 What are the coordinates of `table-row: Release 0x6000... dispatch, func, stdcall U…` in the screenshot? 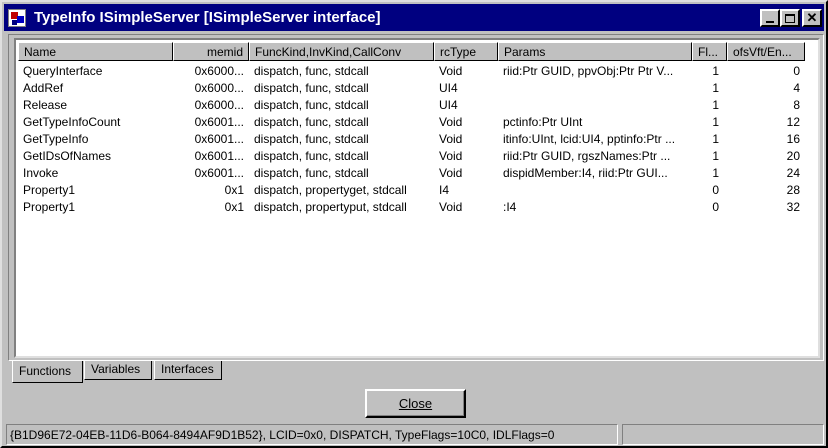 It's located at (411, 105).